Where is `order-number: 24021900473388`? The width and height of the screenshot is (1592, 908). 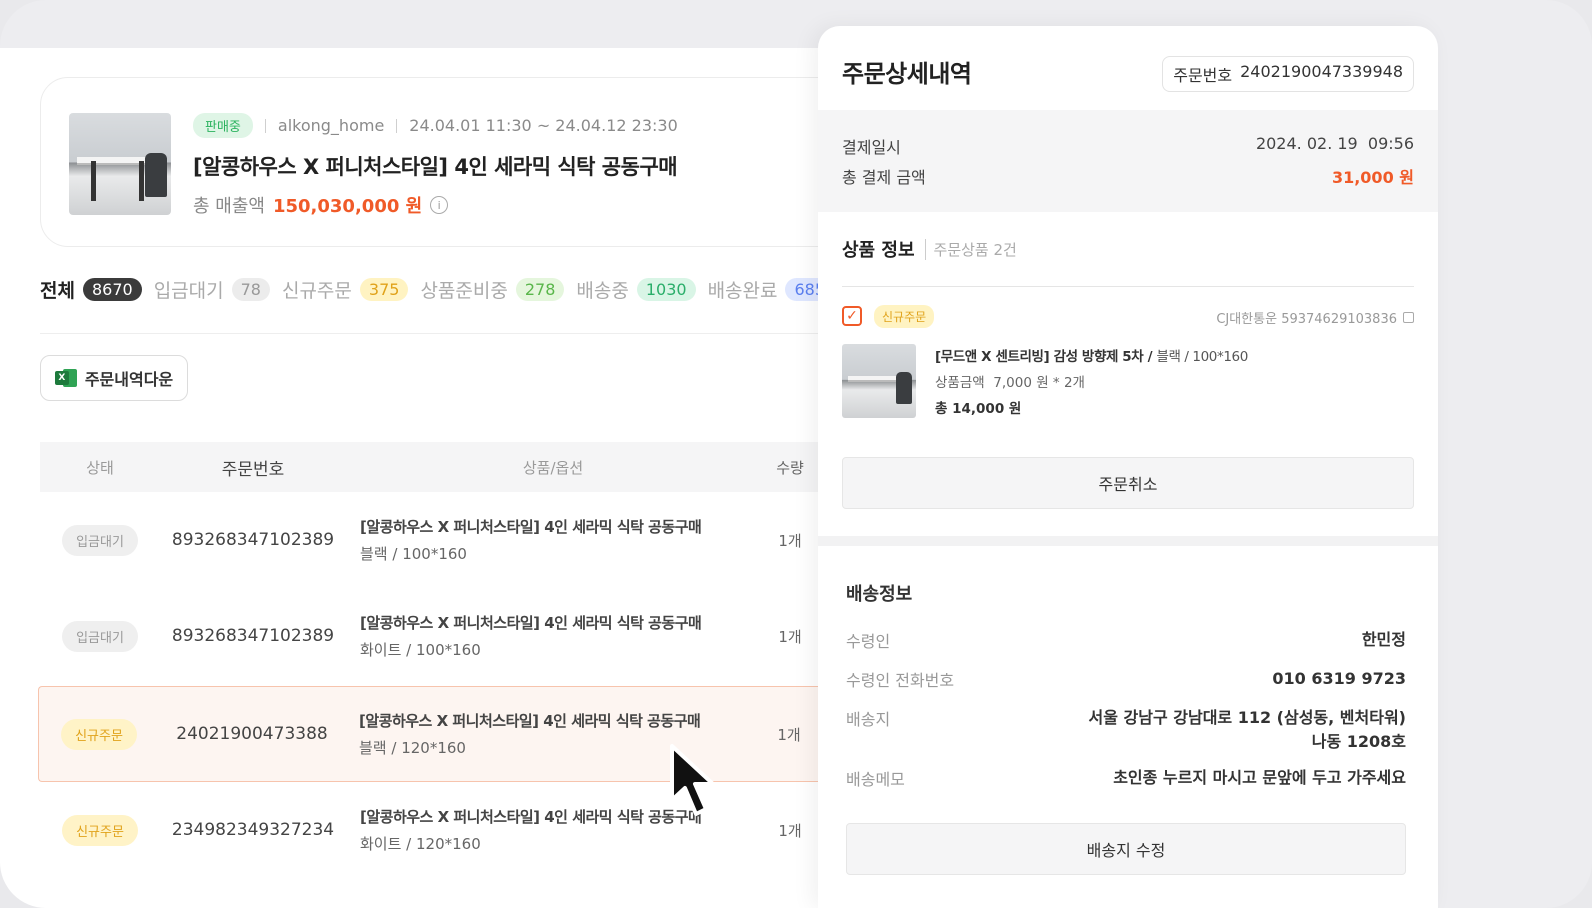 order-number: 24021900473388 is located at coordinates (252, 734).